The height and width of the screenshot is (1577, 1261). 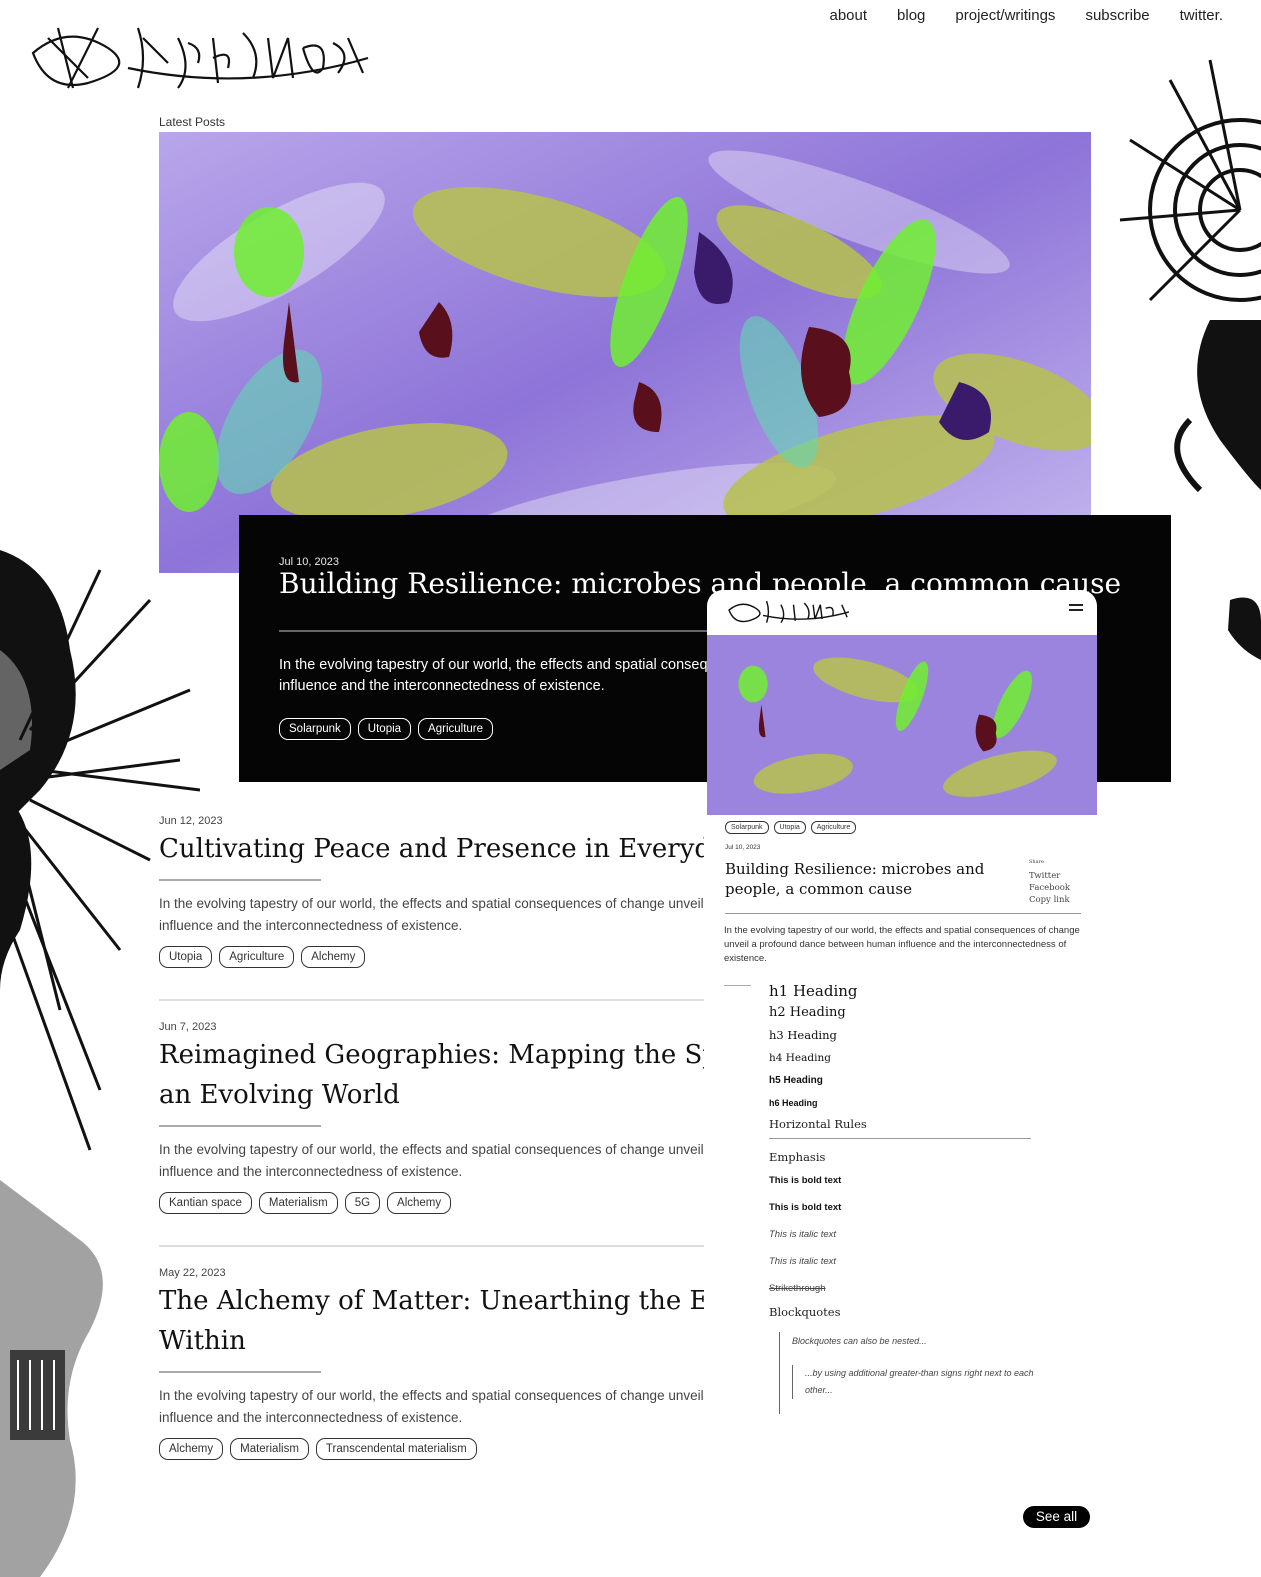 What do you see at coordinates (1049, 900) in the screenshot?
I see `share-copy-link: Copy link` at bounding box center [1049, 900].